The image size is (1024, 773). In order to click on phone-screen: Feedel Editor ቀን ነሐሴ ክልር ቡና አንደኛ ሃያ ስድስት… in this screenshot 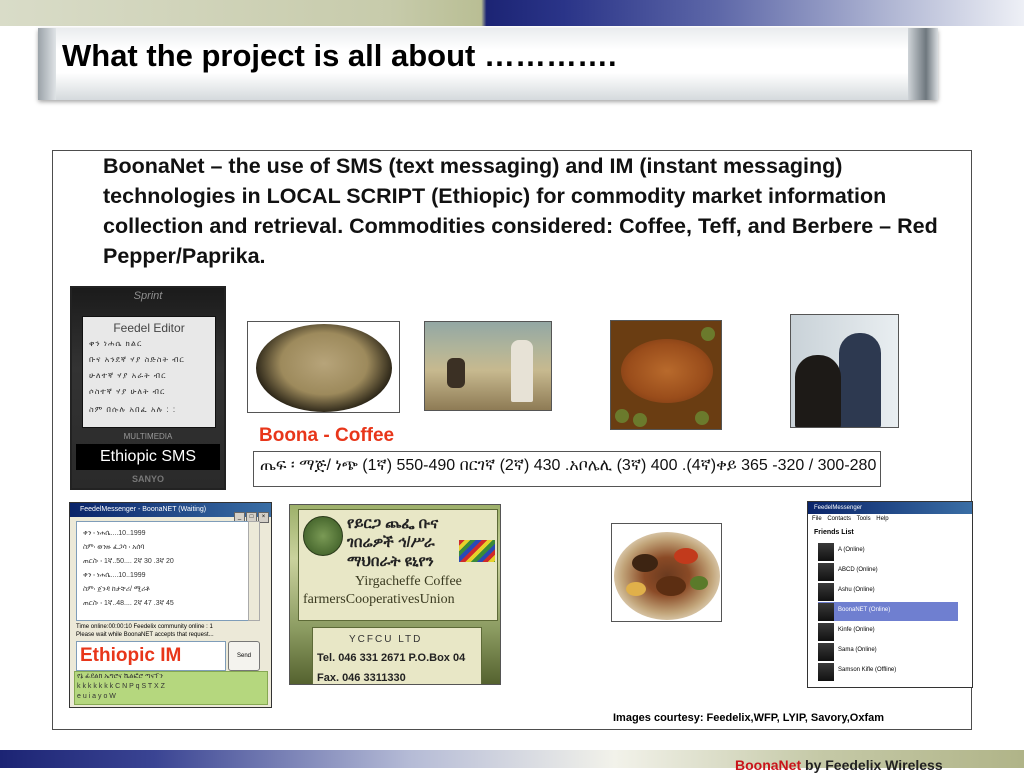, I will do `click(149, 372)`.